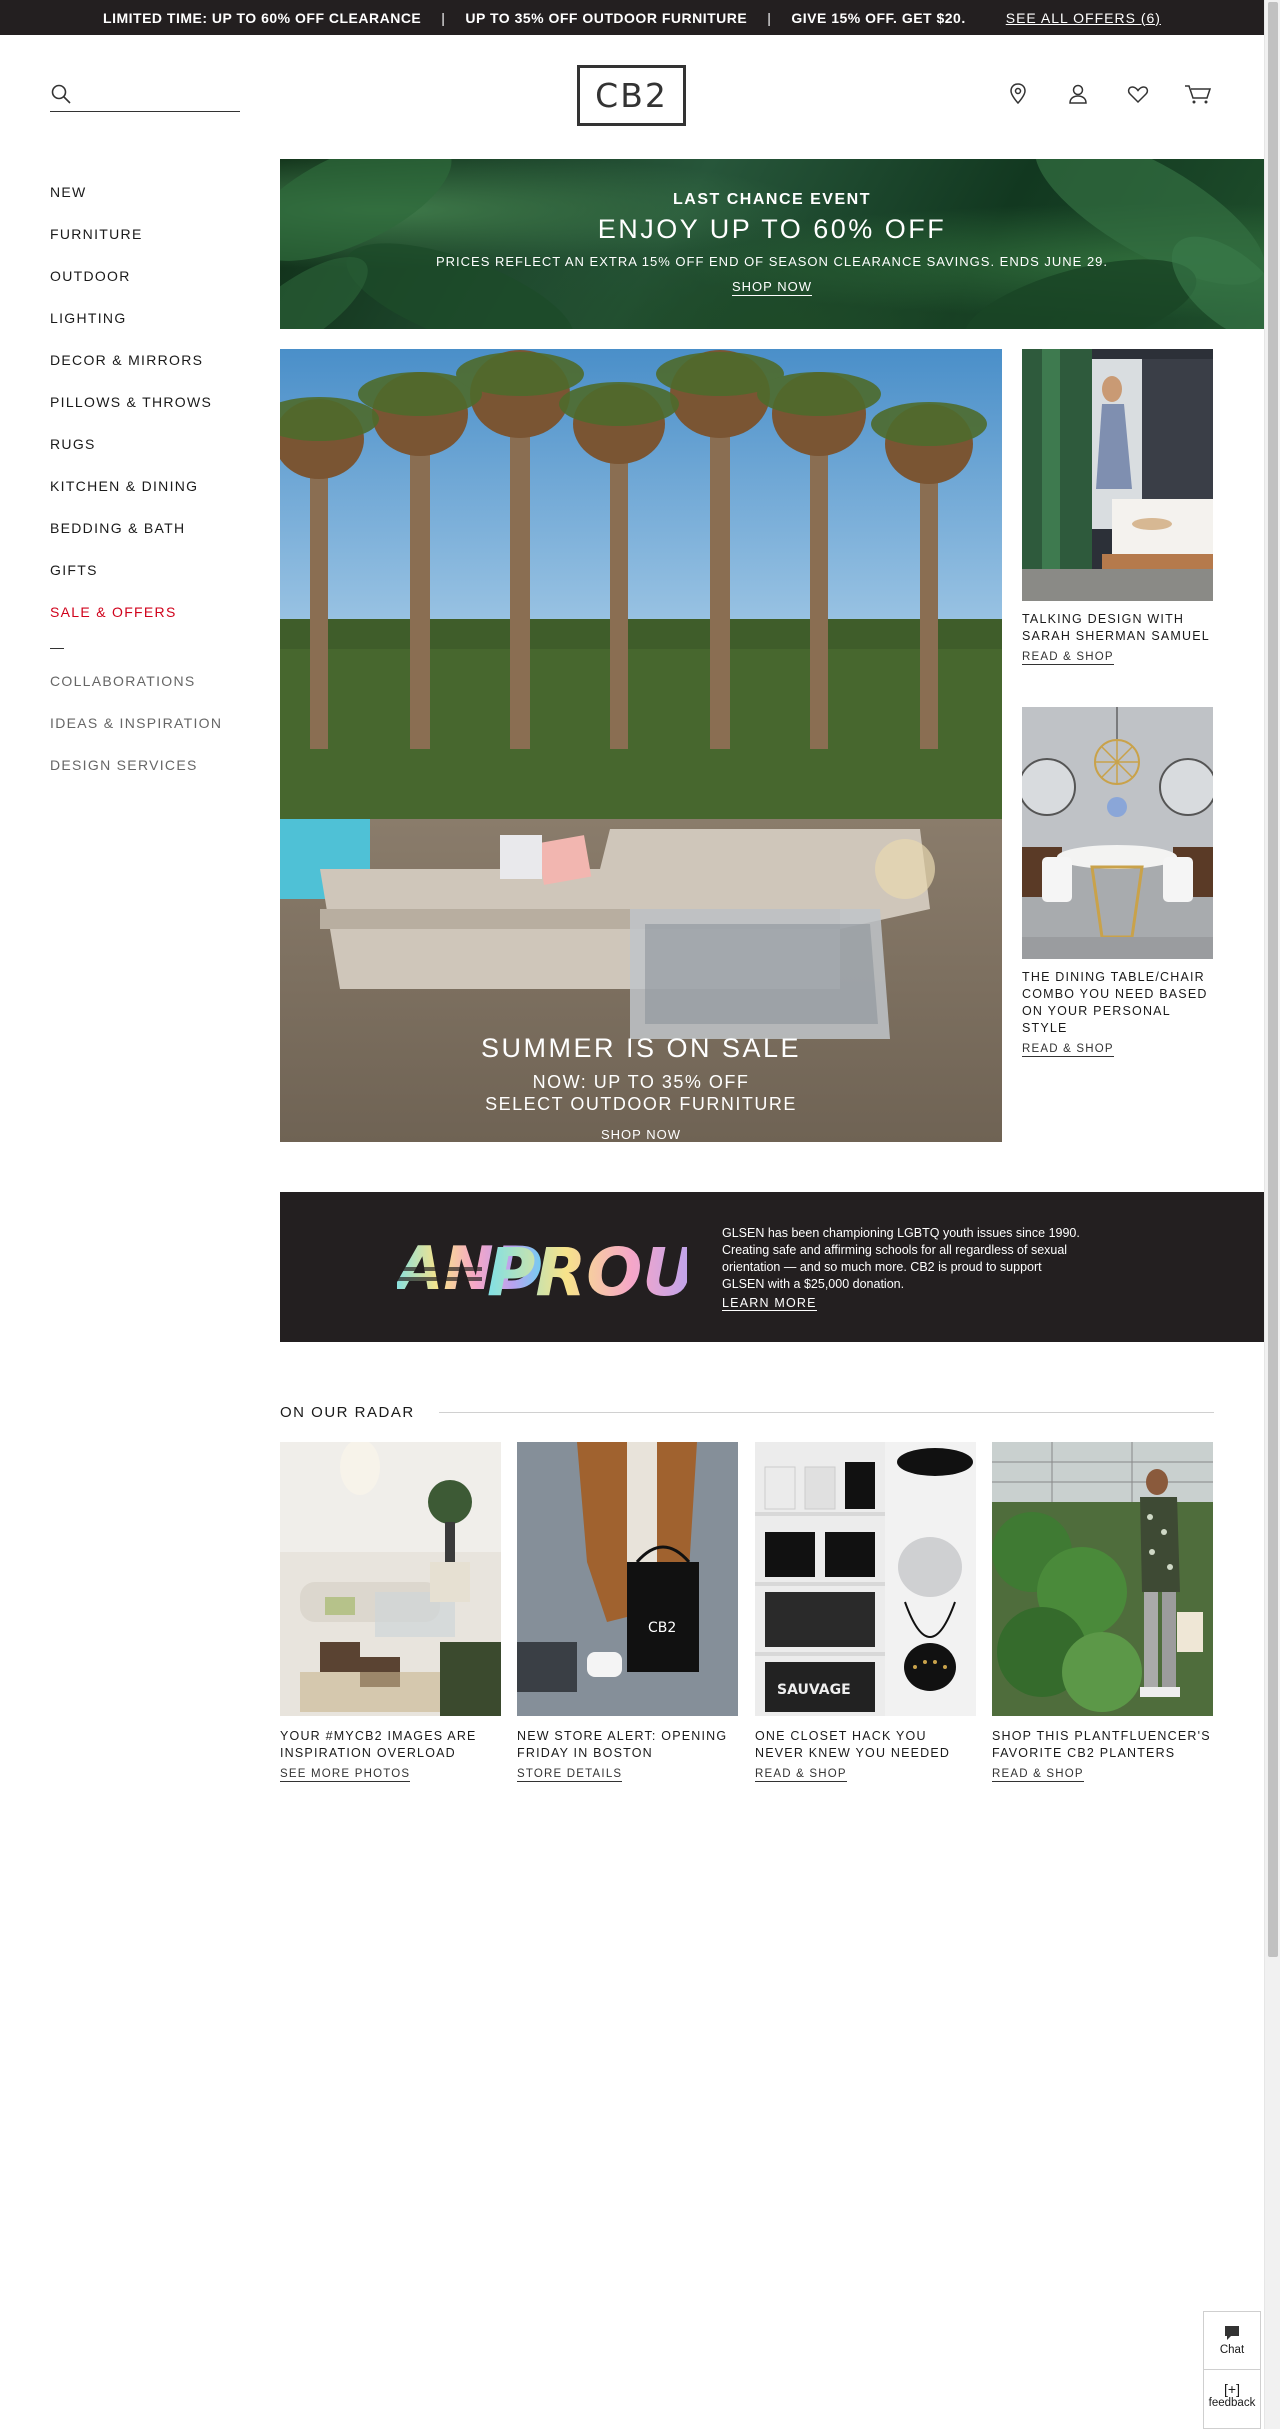  I want to click on banner-headline: ENJOY UP TO 60% OFF, so click(772, 229).